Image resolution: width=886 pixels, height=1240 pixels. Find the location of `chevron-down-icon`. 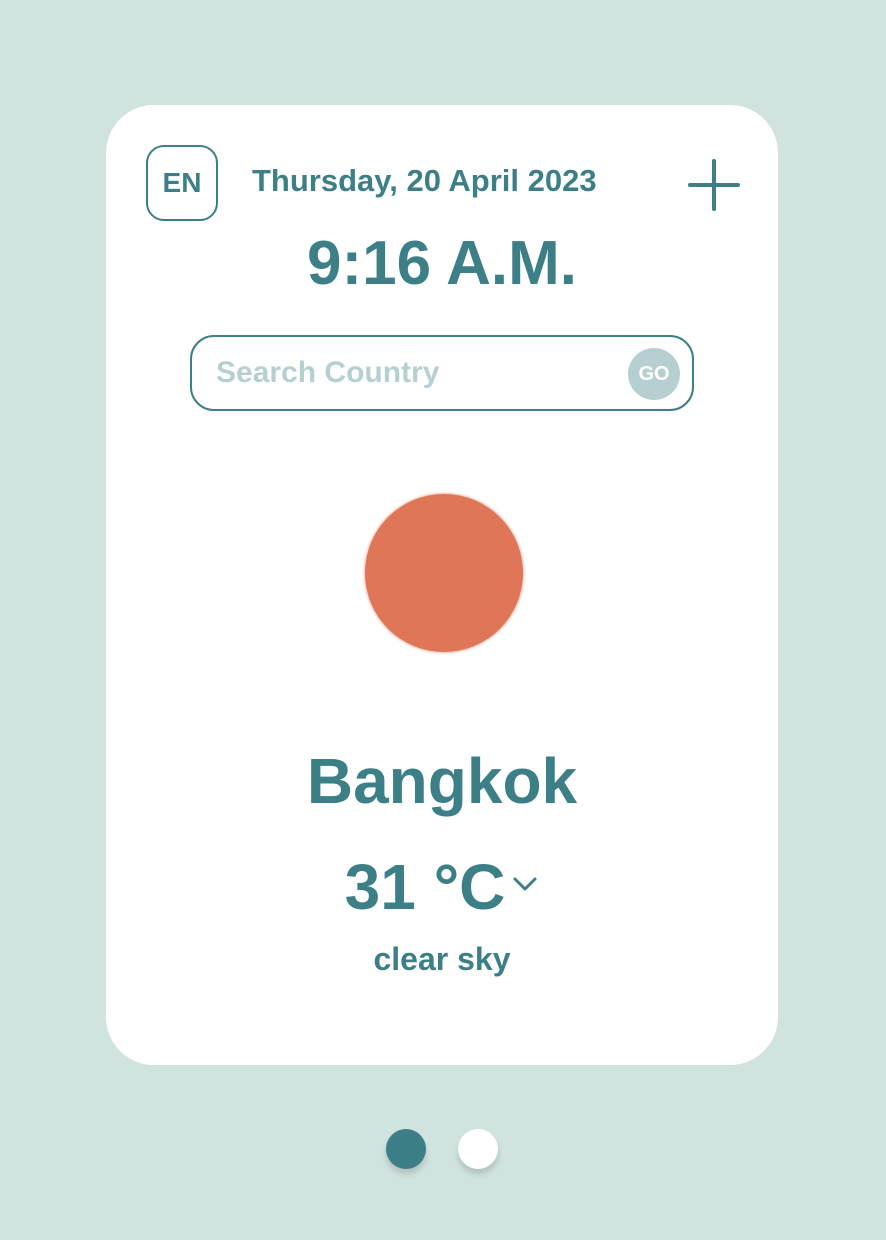

chevron-down-icon is located at coordinates (525, 884).